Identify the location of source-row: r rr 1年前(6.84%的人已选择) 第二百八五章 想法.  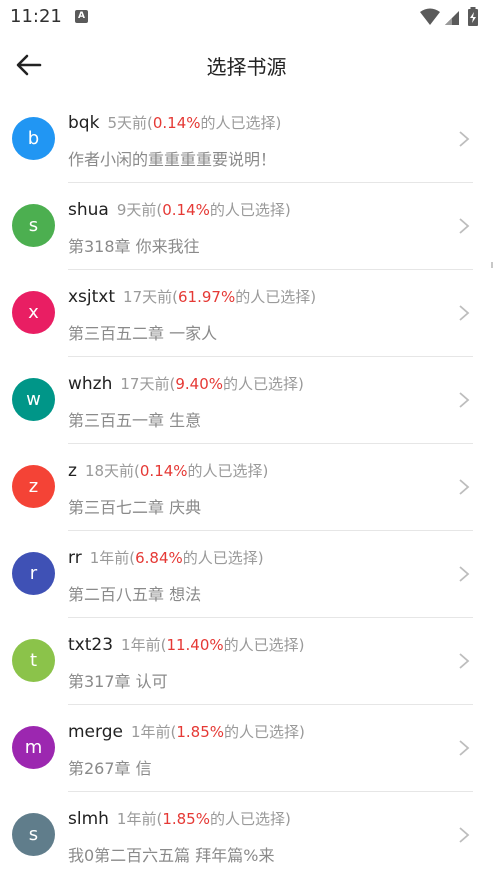
(246, 574).